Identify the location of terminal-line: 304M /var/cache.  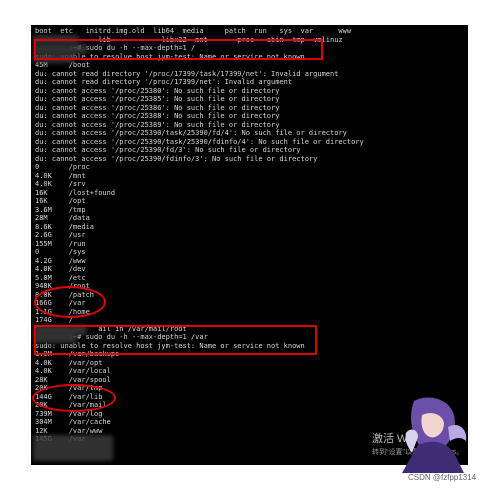
(73, 422).